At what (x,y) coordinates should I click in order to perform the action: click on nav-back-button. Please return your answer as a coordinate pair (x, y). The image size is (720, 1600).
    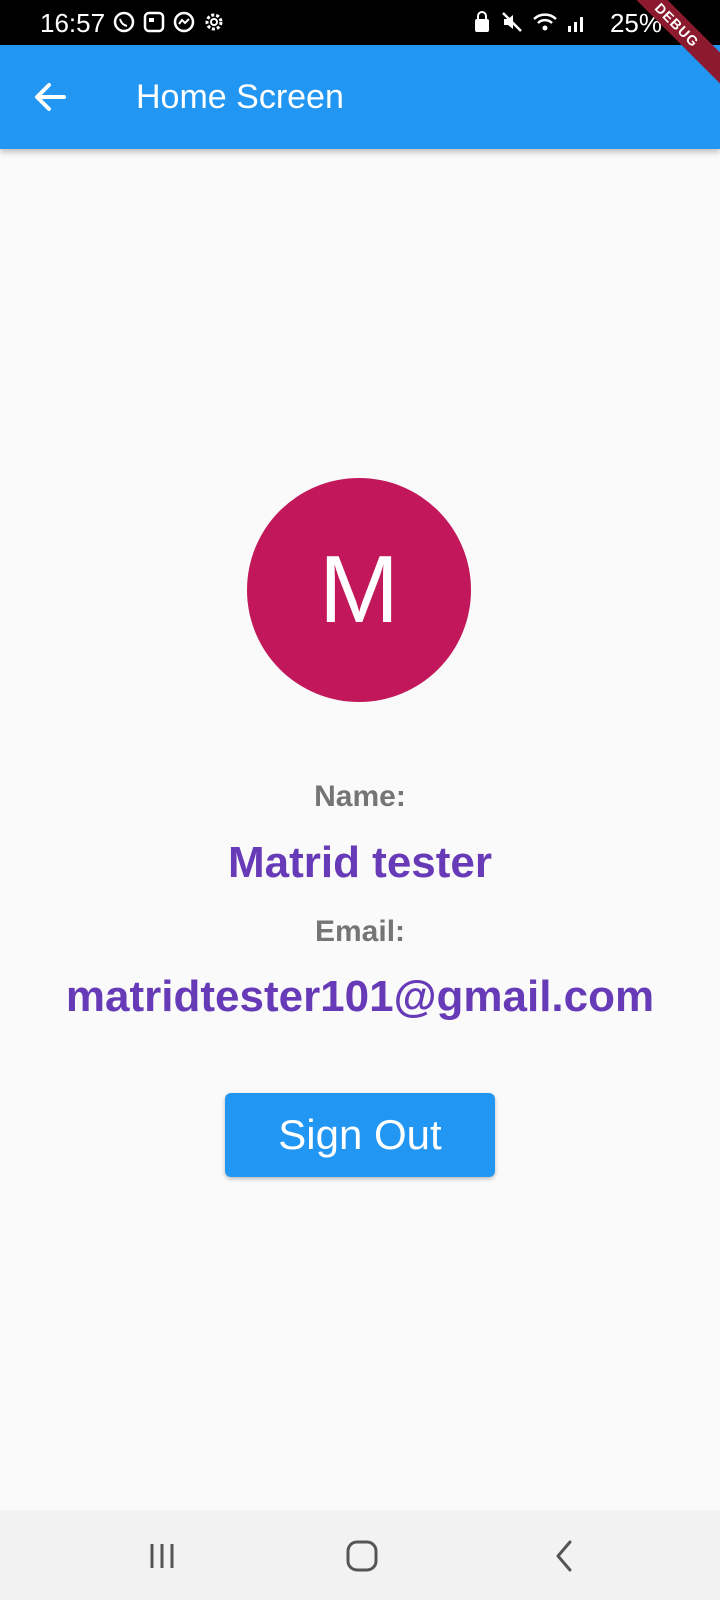
    Looking at the image, I should click on (564, 1556).